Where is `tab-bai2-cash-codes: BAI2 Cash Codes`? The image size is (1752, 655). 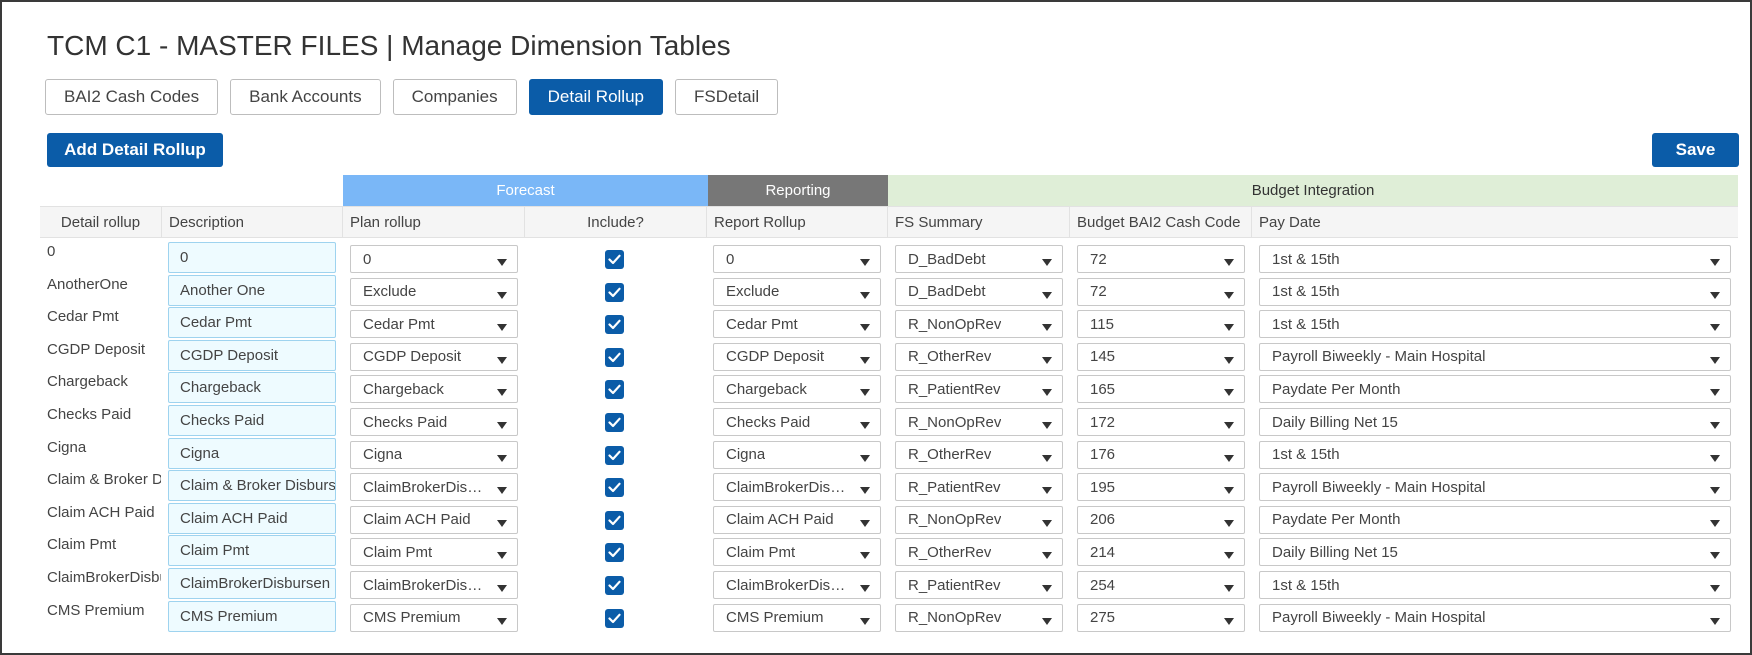 tab-bai2-cash-codes: BAI2 Cash Codes is located at coordinates (132, 97).